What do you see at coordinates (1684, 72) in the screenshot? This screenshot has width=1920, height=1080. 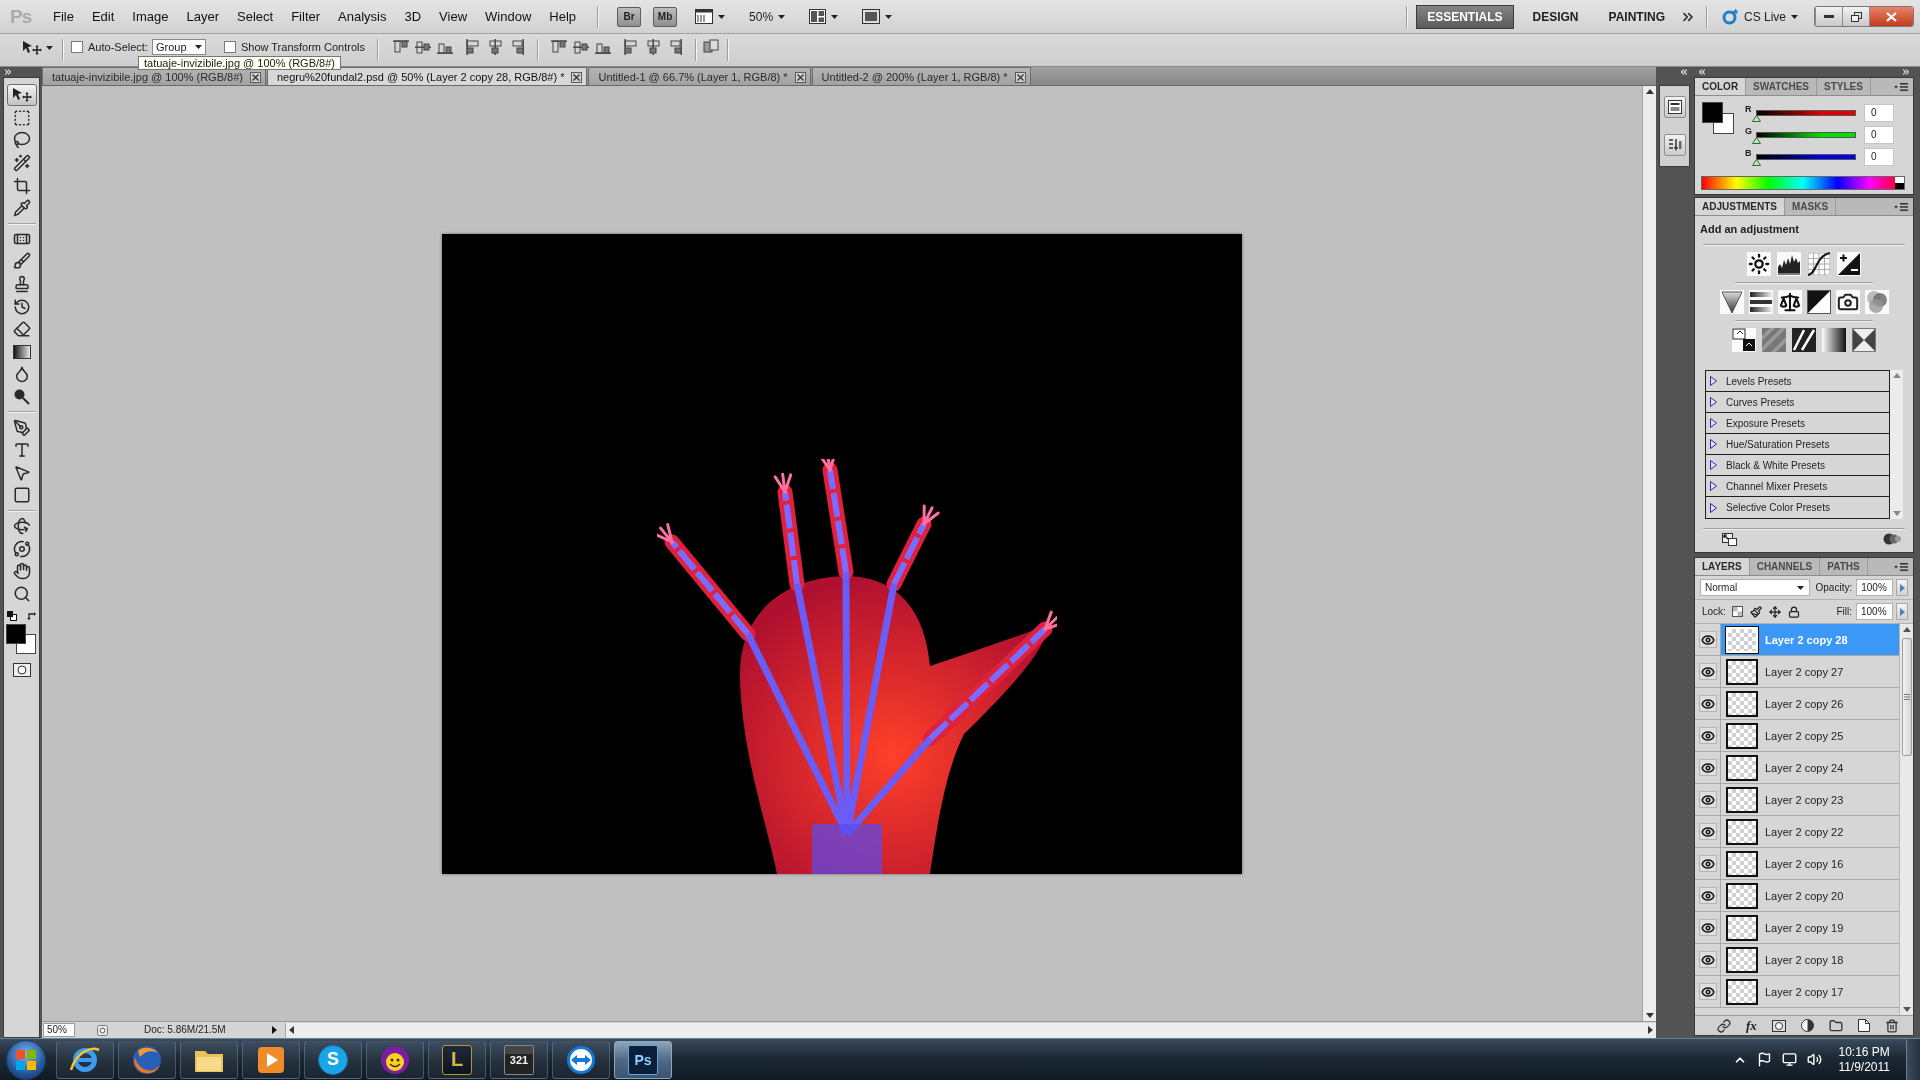 I see `collapse-dock-icon` at bounding box center [1684, 72].